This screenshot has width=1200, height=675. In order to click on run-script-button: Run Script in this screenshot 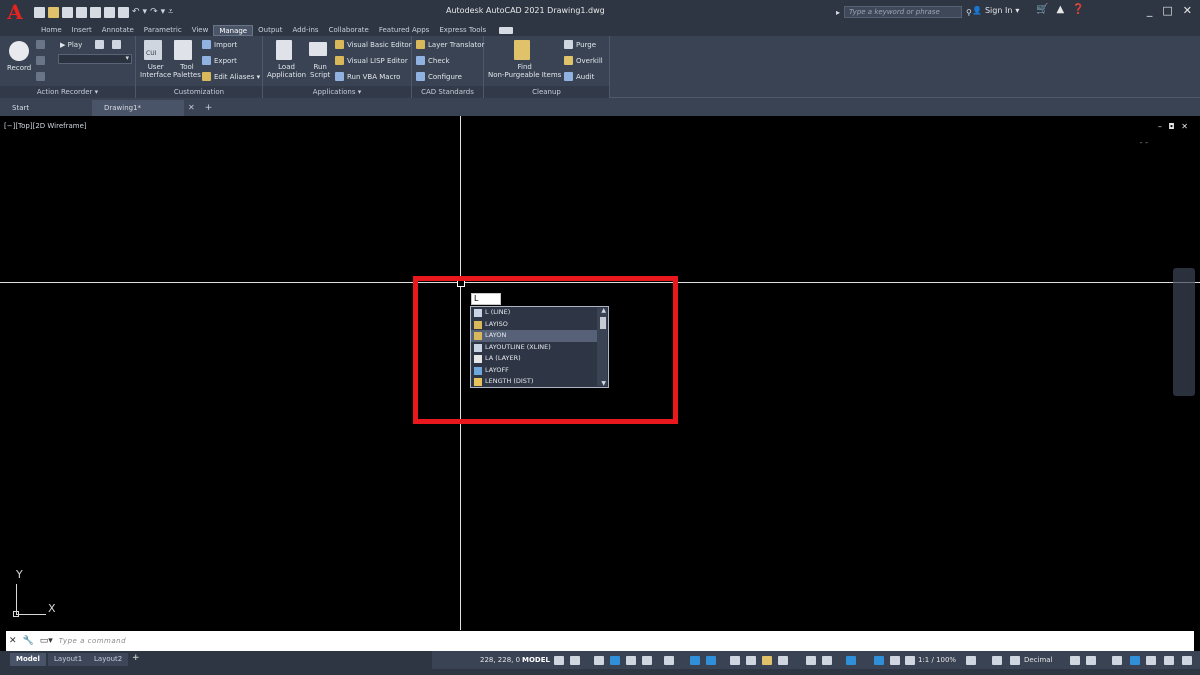, I will do `click(320, 71)`.